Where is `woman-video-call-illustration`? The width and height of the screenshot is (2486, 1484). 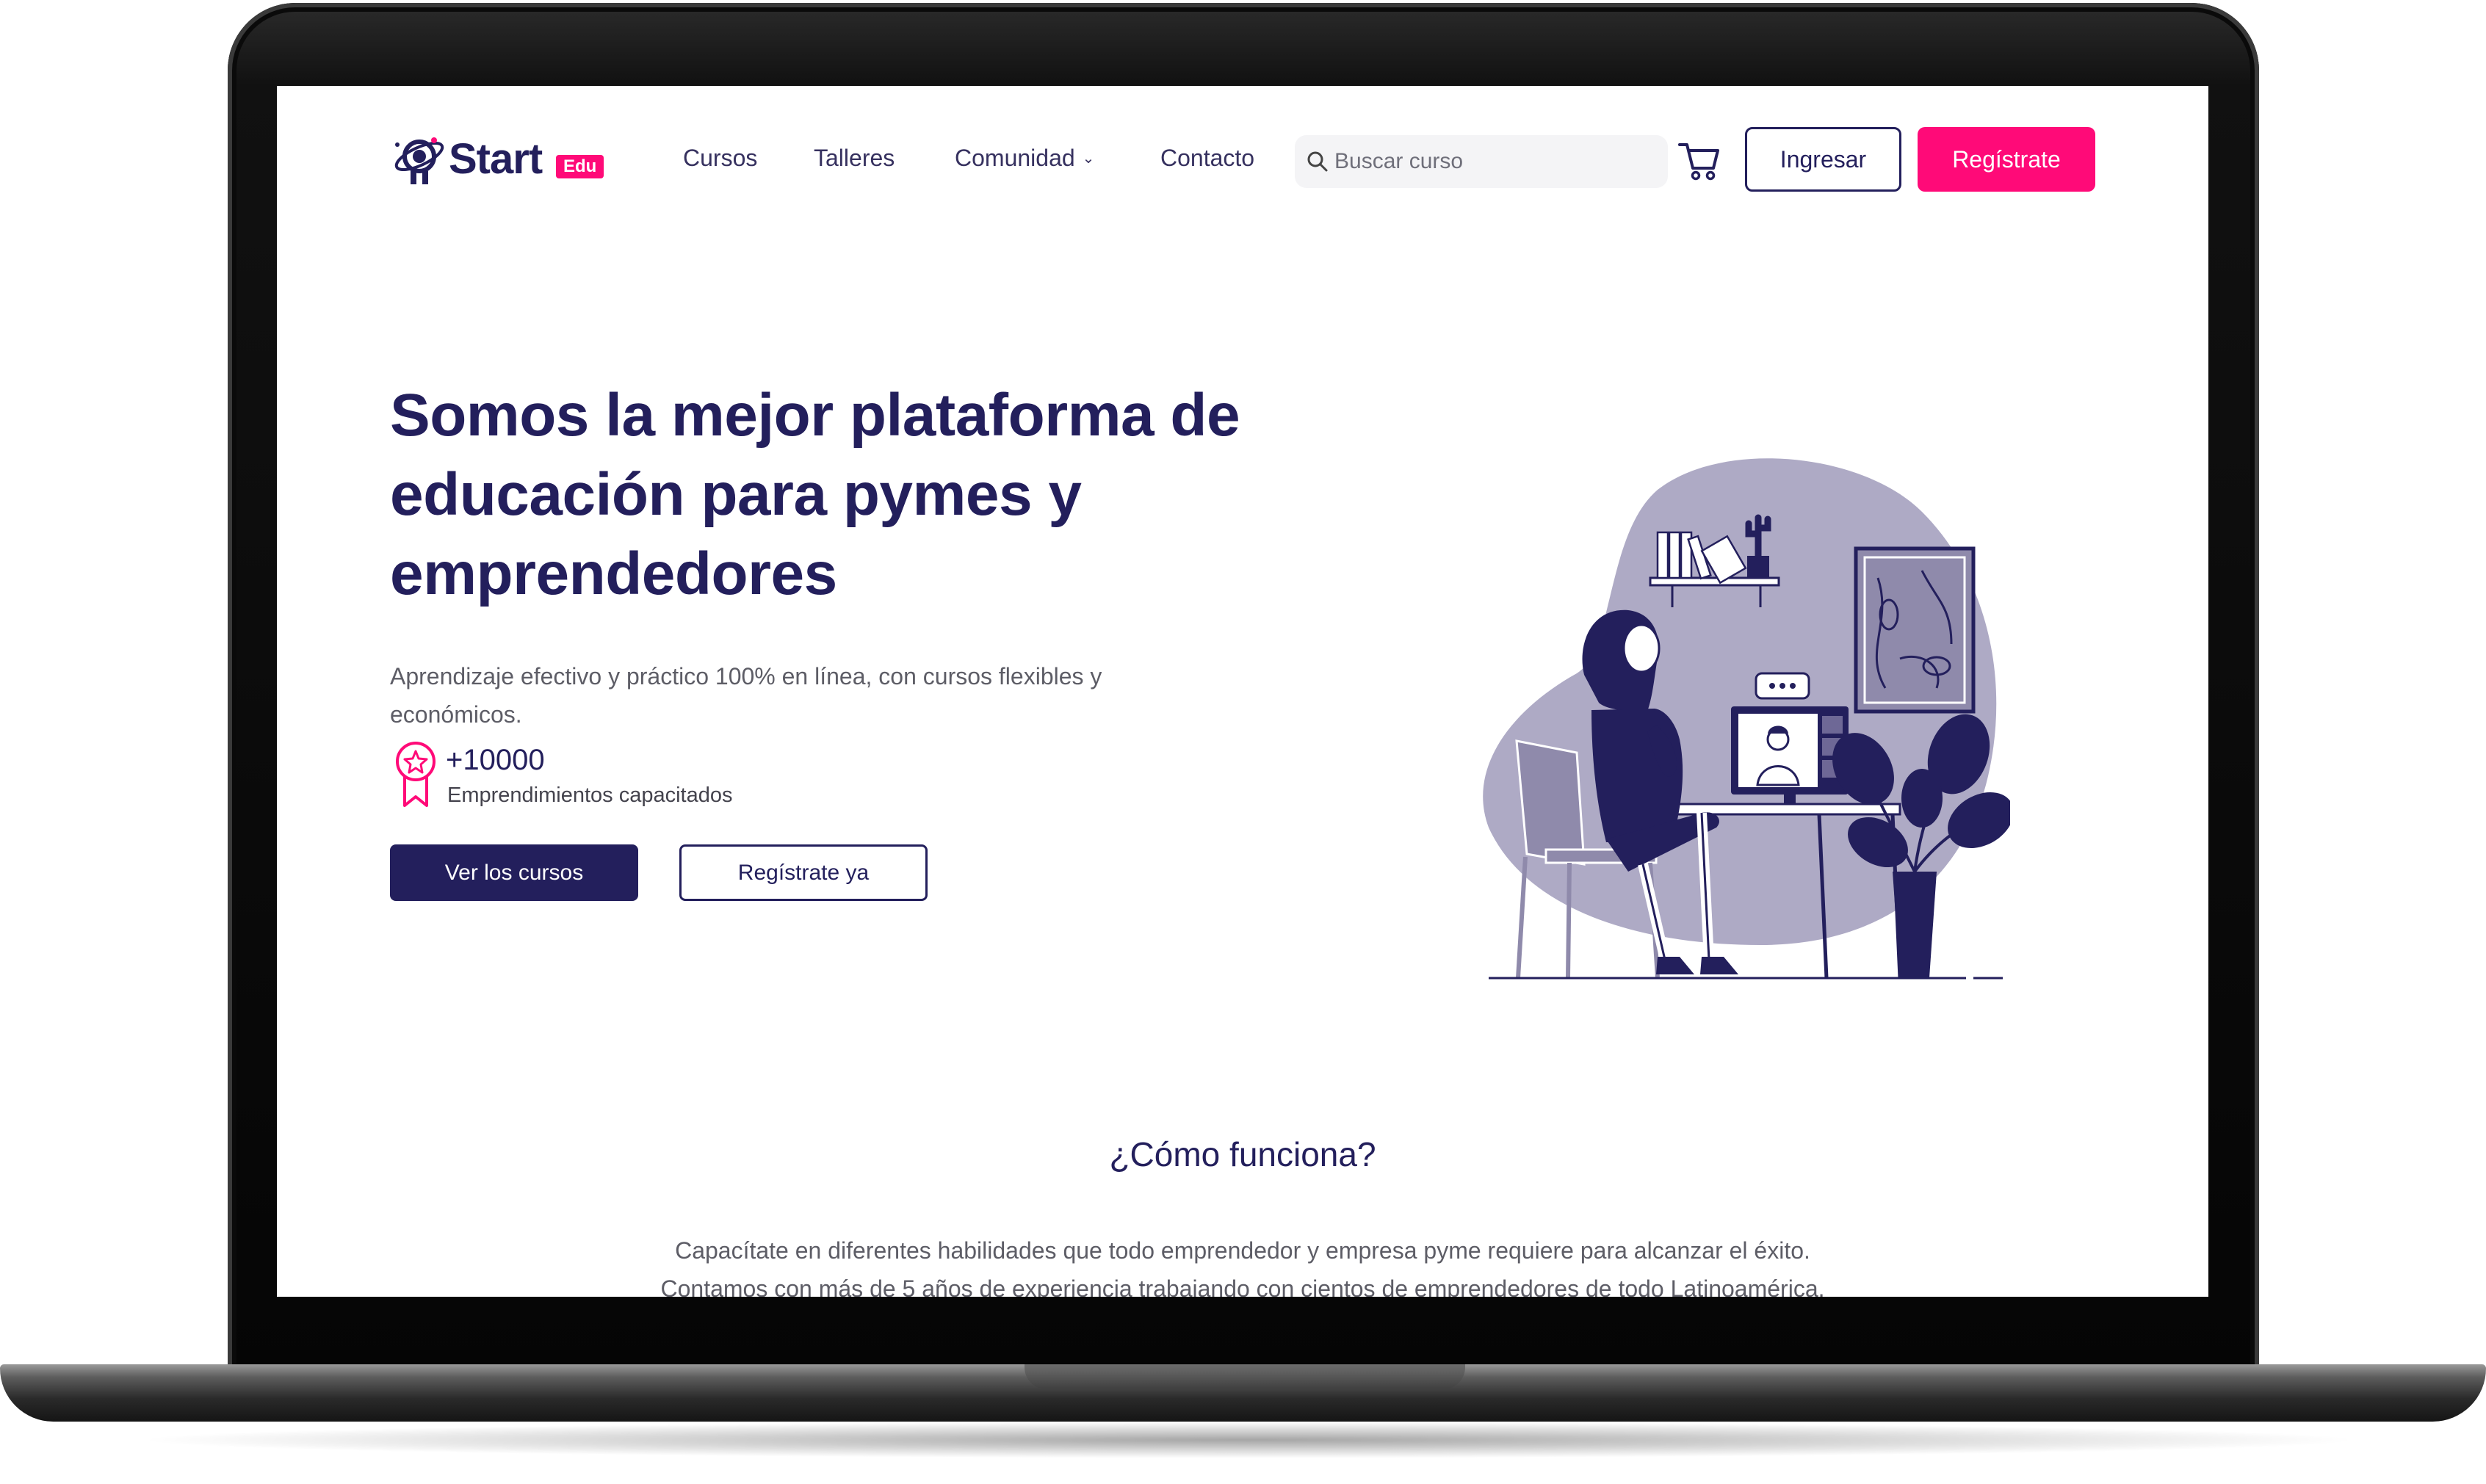
woman-video-call-illustration is located at coordinates (1747, 719).